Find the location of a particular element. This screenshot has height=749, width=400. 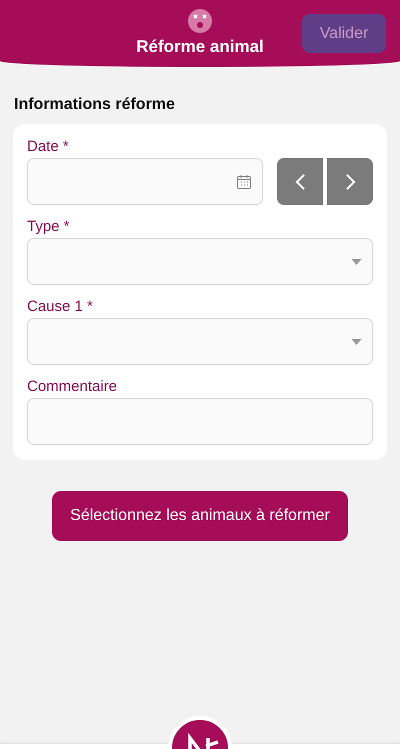

field-label: Date * is located at coordinates (48, 146).